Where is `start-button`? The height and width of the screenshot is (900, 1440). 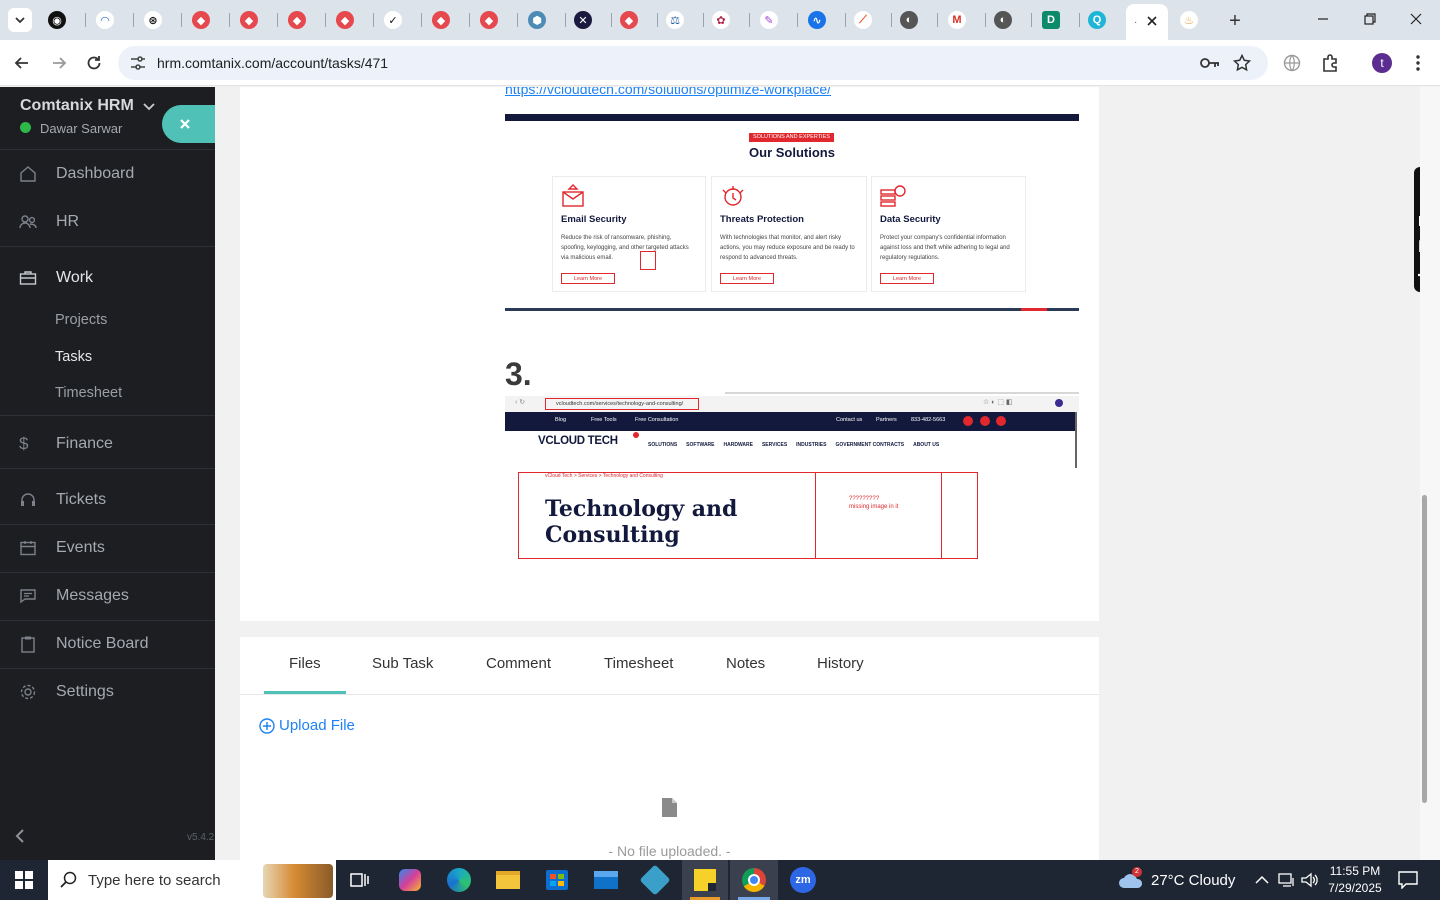
start-button is located at coordinates (24, 880).